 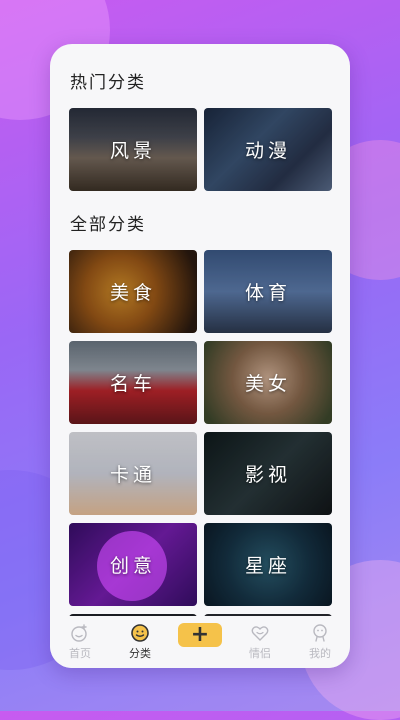 I want to click on tab-category: 分类, so click(x=140, y=642).